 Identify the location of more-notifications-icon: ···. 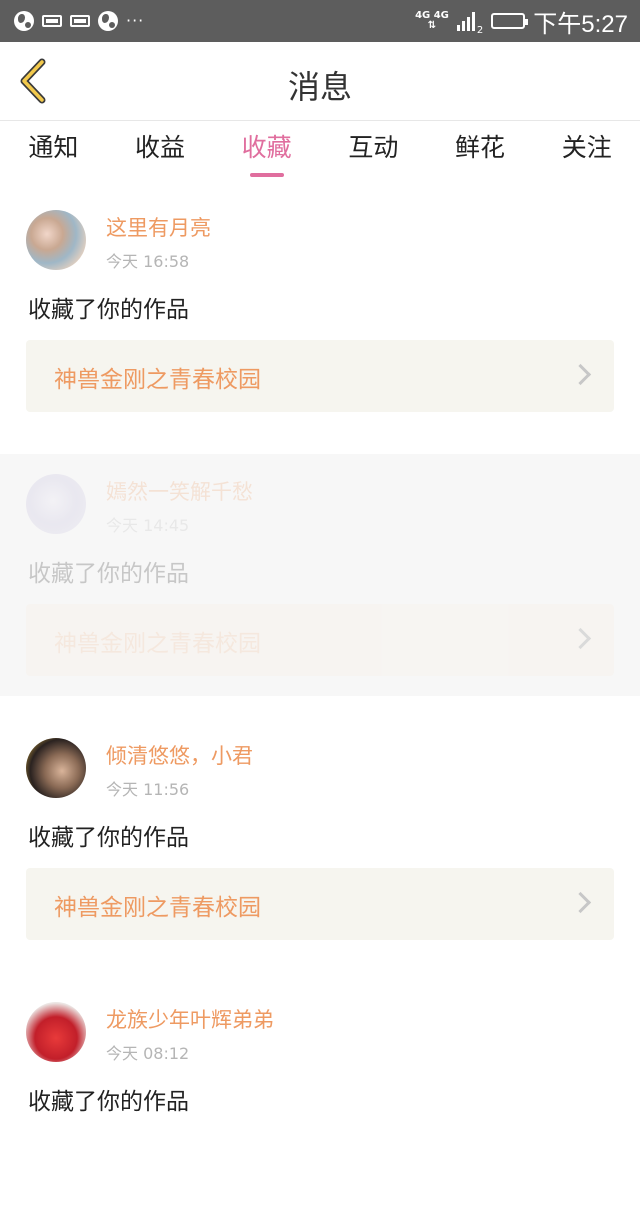
(135, 20).